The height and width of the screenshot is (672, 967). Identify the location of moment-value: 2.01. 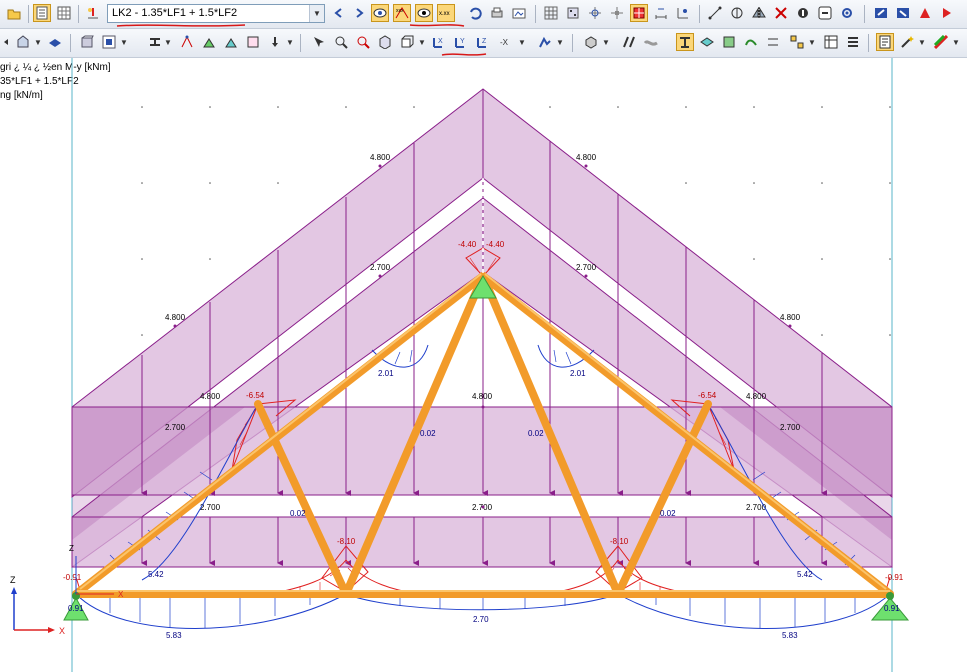
(578, 373).